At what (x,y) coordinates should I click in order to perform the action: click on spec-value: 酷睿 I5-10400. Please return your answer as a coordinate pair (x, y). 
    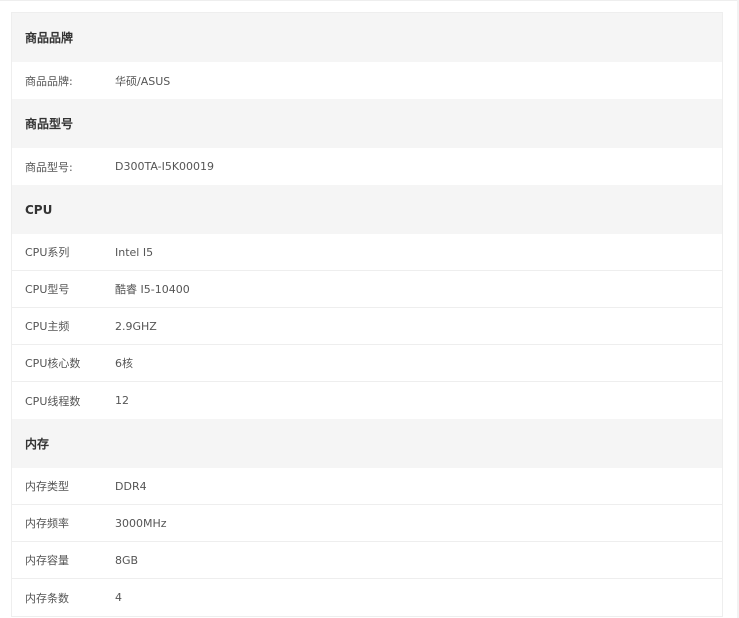
    Looking at the image, I should click on (152, 289).